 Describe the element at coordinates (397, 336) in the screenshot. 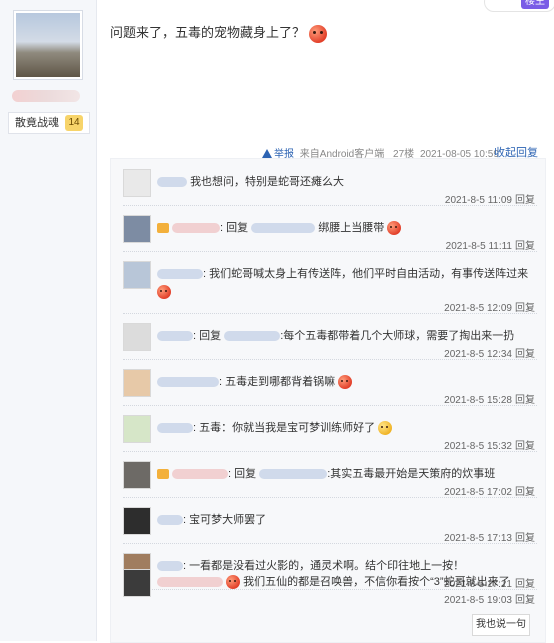

I see `reply-text: :每个五毒都带着几个大师球，需要了掏出来一扔` at that location.